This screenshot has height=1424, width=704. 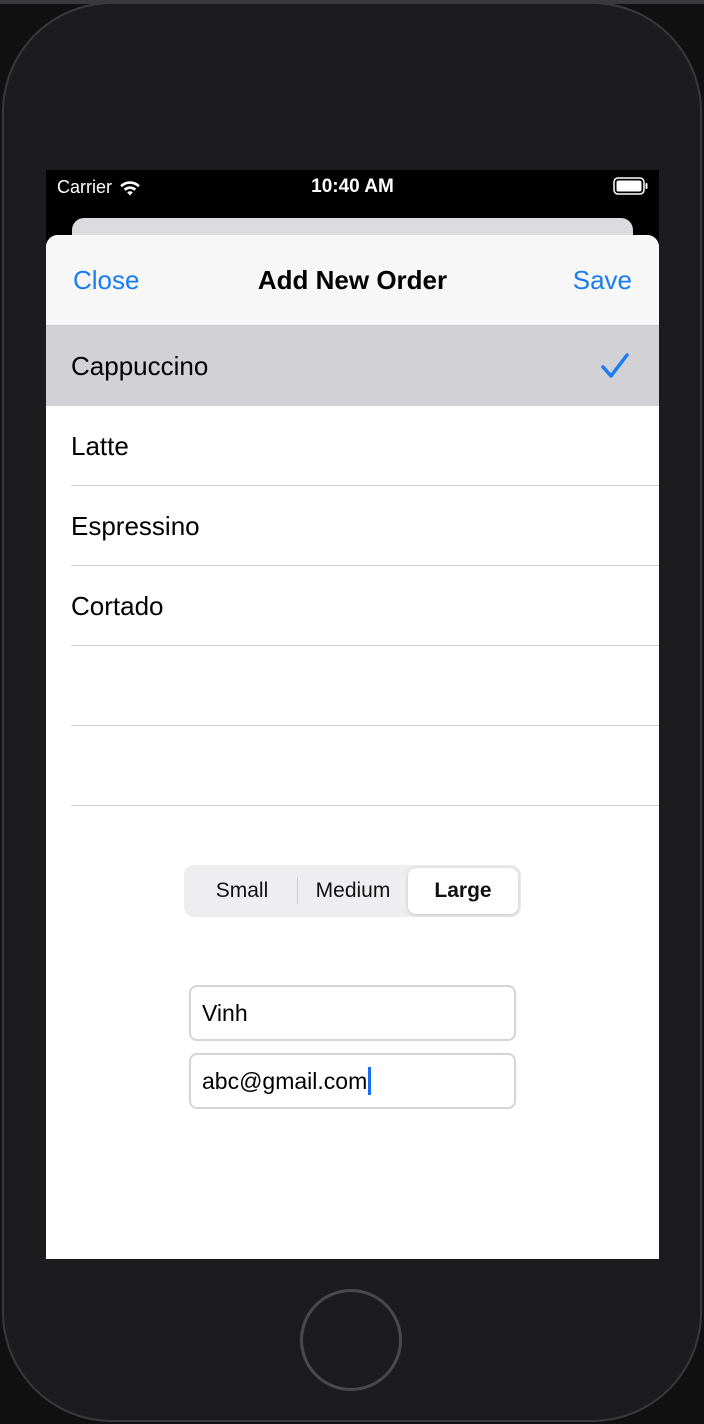 I want to click on name-field: Vinh, so click(x=352, y=1013).